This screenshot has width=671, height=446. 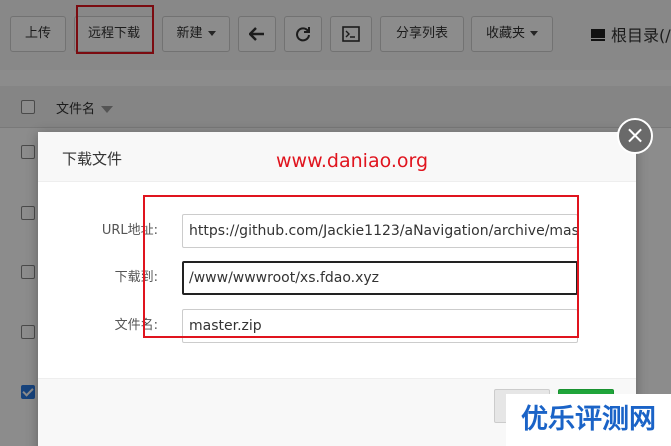 What do you see at coordinates (92, 159) in the screenshot?
I see `dialog-title: 下载文件` at bounding box center [92, 159].